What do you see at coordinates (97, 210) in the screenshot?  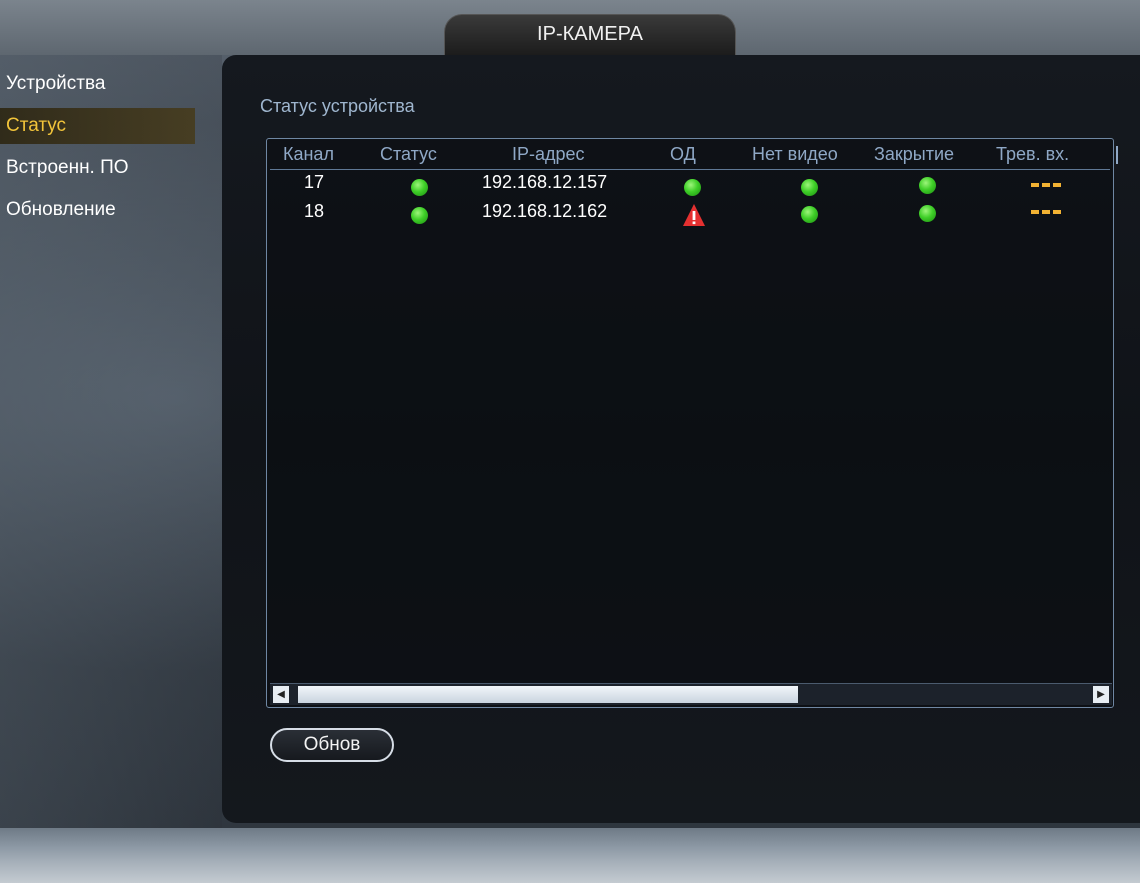 I see `sidebar-item-update: Обновление` at bounding box center [97, 210].